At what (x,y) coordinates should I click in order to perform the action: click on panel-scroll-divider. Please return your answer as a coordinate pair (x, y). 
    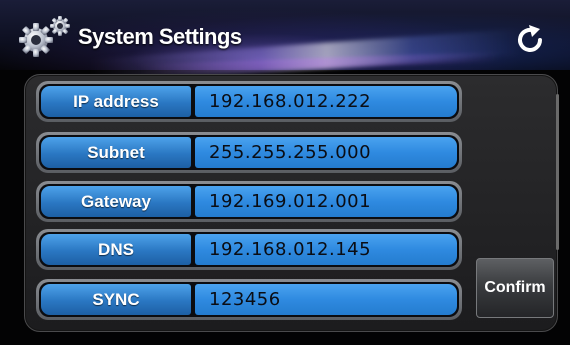
    Looking at the image, I should click on (557, 172).